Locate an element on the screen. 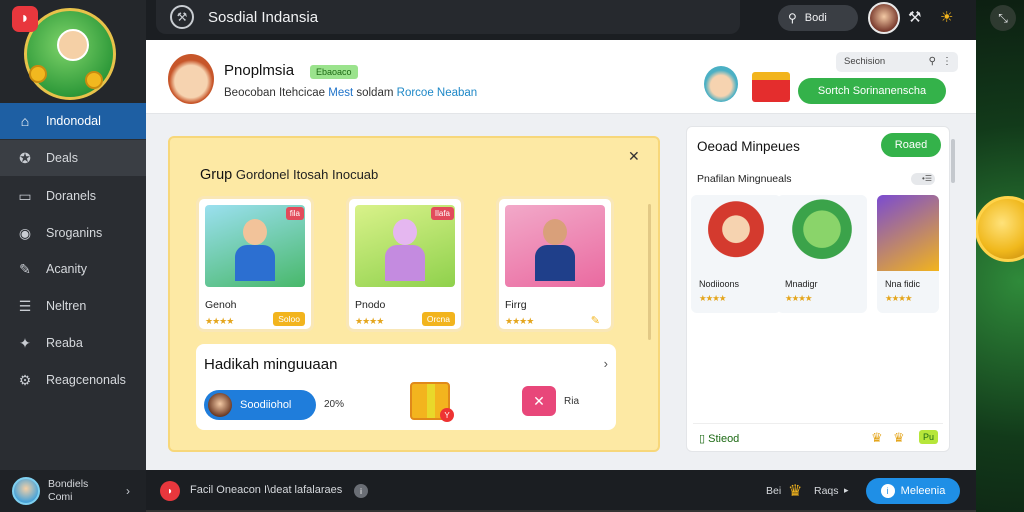  toggle-switch: •☰ is located at coordinates (923, 179).